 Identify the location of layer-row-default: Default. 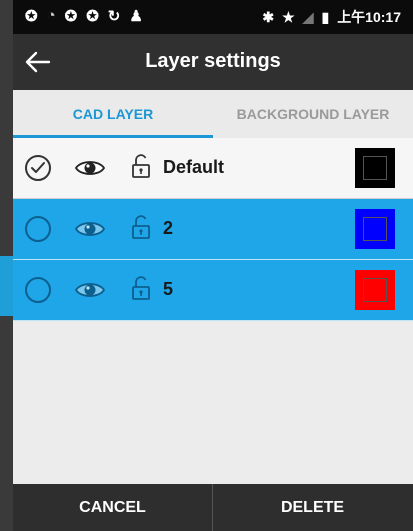
(213, 168).